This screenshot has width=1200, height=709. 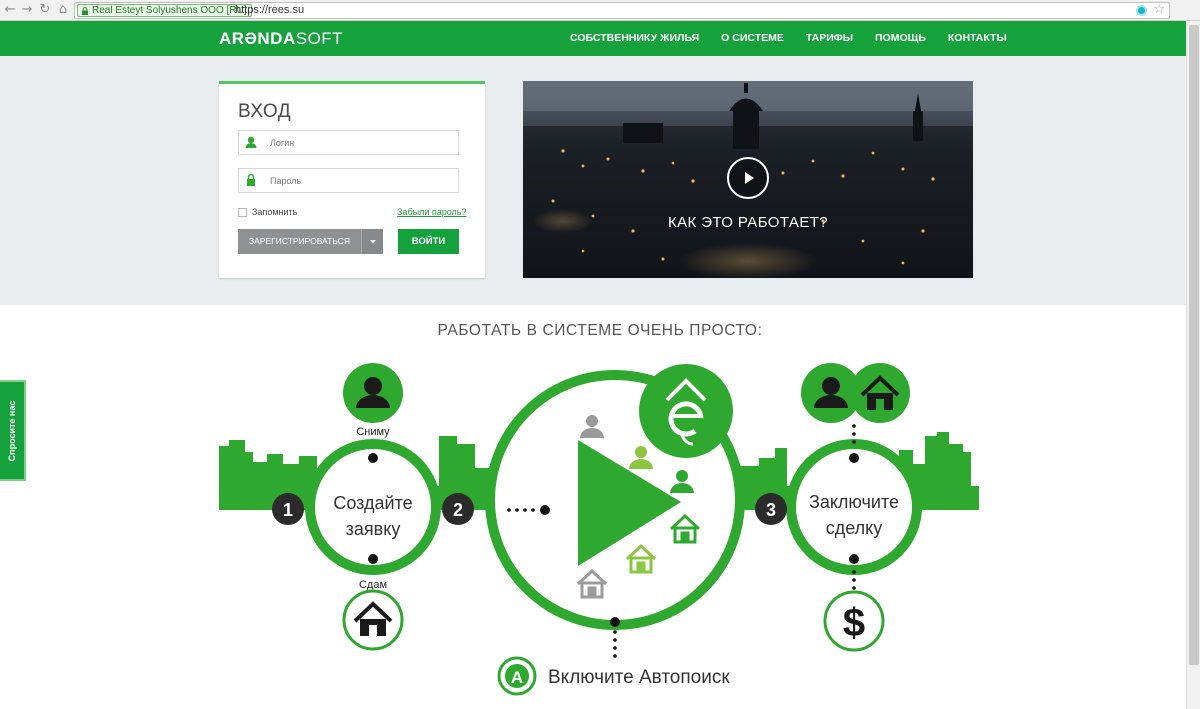 I want to click on step3-line1: Заключите, so click(x=854, y=502).